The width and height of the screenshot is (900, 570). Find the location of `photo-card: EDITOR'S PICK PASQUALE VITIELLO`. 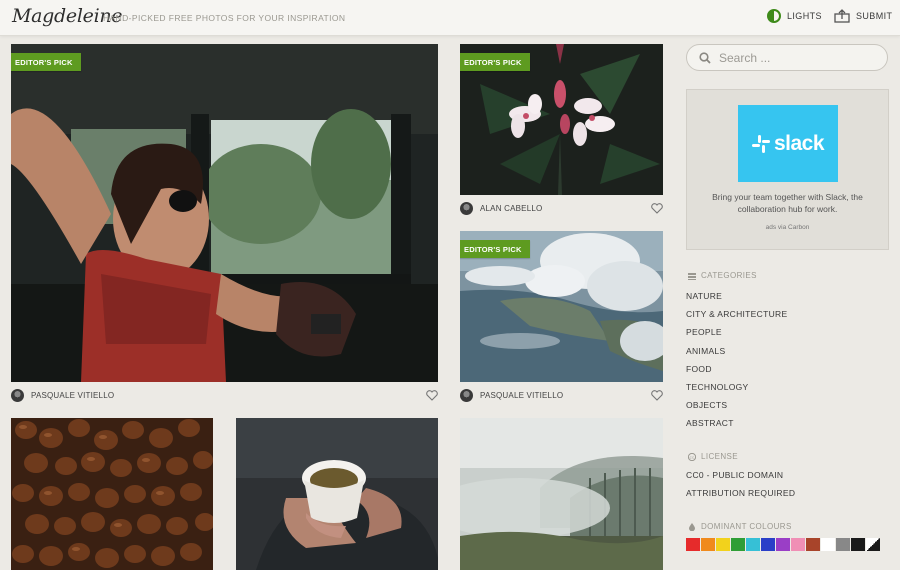

photo-card: EDITOR'S PICK PASQUALE VITIELLO is located at coordinates (561, 320).